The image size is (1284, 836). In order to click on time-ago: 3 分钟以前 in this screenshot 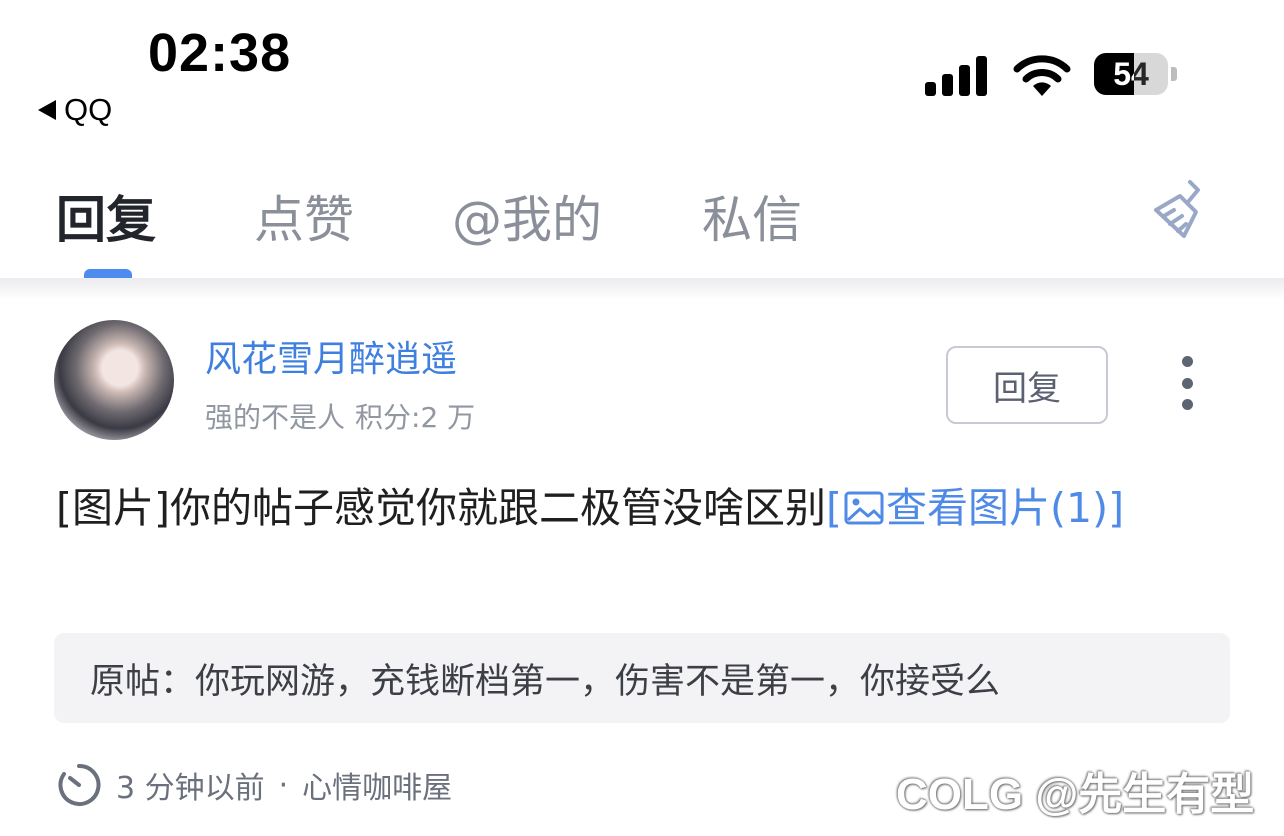, I will do `click(190, 788)`.